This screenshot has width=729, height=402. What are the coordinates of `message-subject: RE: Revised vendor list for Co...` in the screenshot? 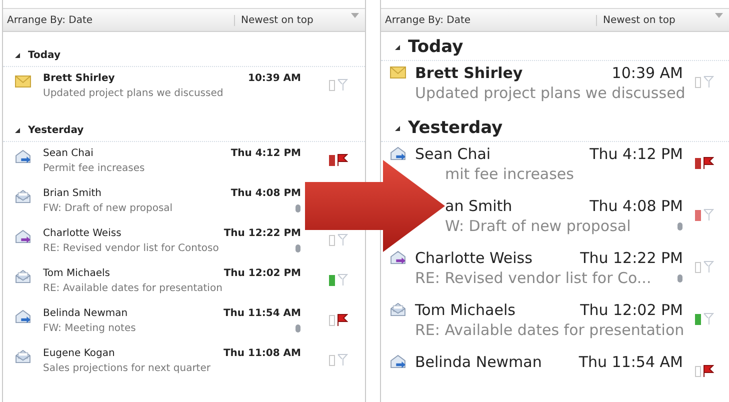 It's located at (533, 278).